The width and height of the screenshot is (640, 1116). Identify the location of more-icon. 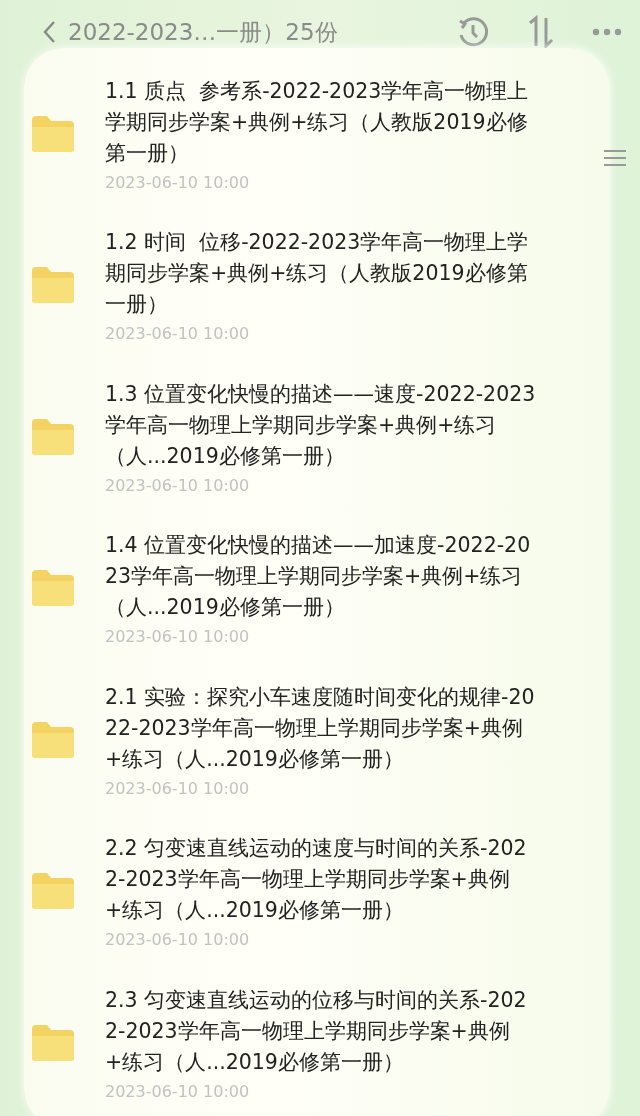
(607, 32).